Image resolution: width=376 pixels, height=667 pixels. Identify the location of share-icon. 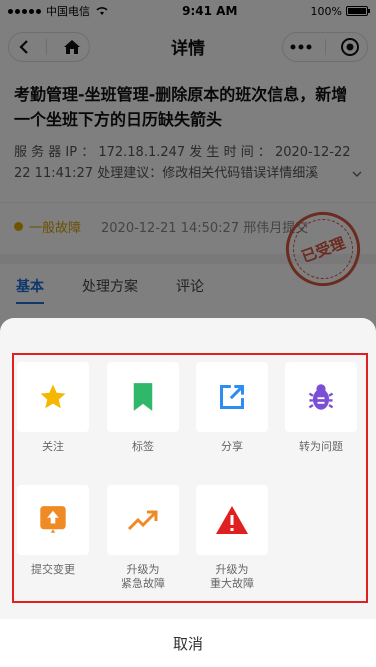
(232, 397).